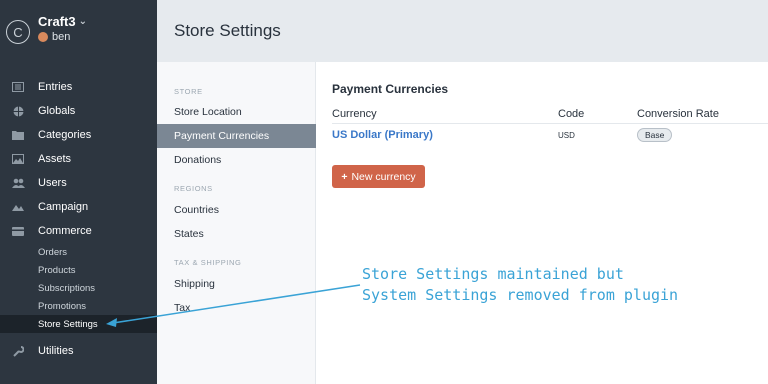  What do you see at coordinates (655, 135) in the screenshot?
I see `conversion-rate-badge: Base` at bounding box center [655, 135].